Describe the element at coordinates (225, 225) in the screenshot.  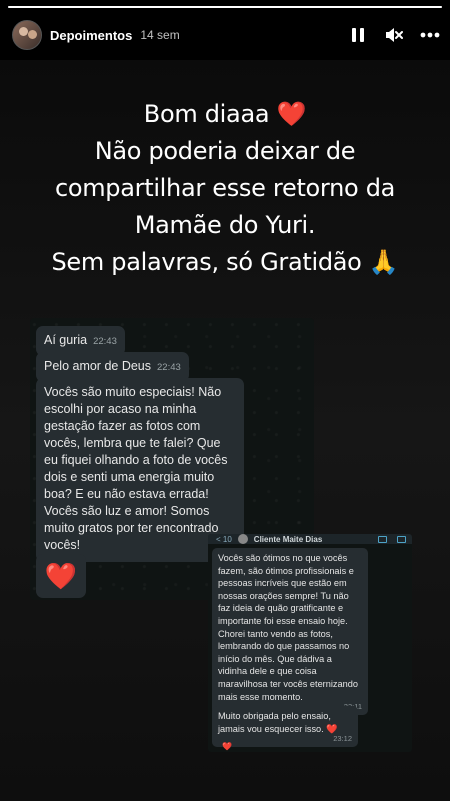
I see `caption-line-4: Mamãe do Yuri.` at that location.